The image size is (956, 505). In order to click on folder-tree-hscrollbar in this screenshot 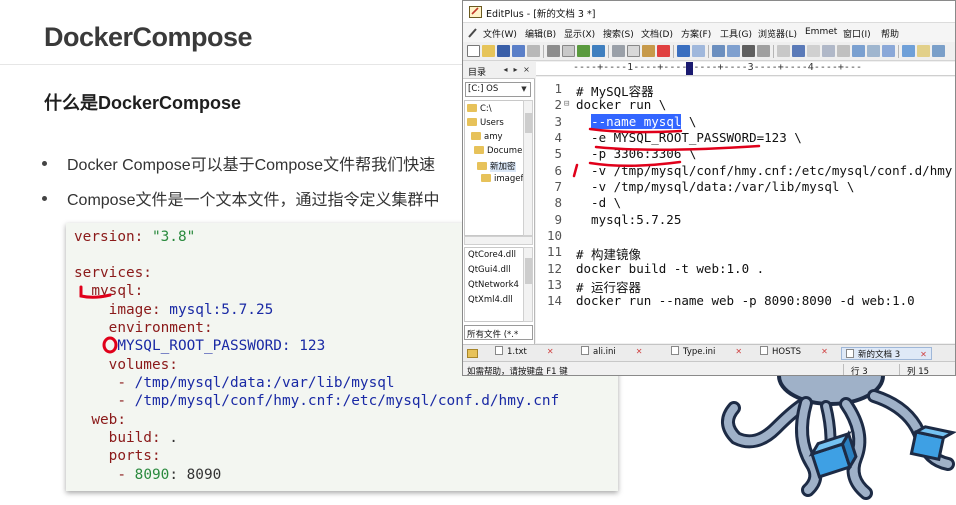, I will do `click(498, 240)`.